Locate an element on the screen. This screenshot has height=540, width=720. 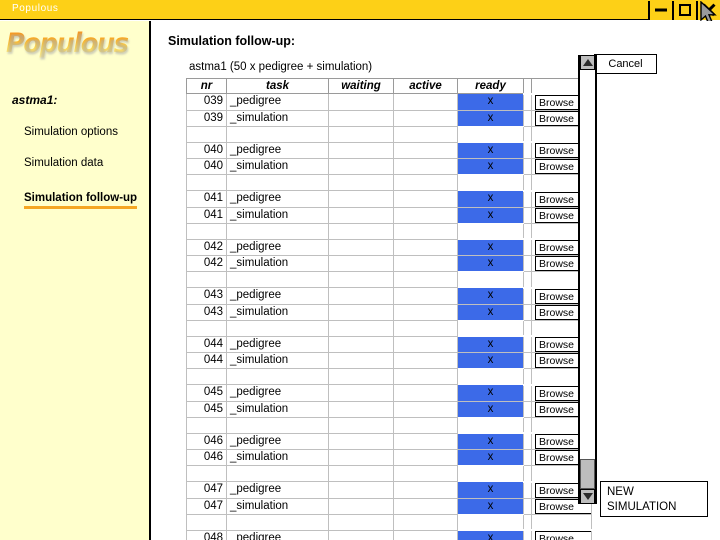
scroll-down-button is located at coordinates (587, 496).